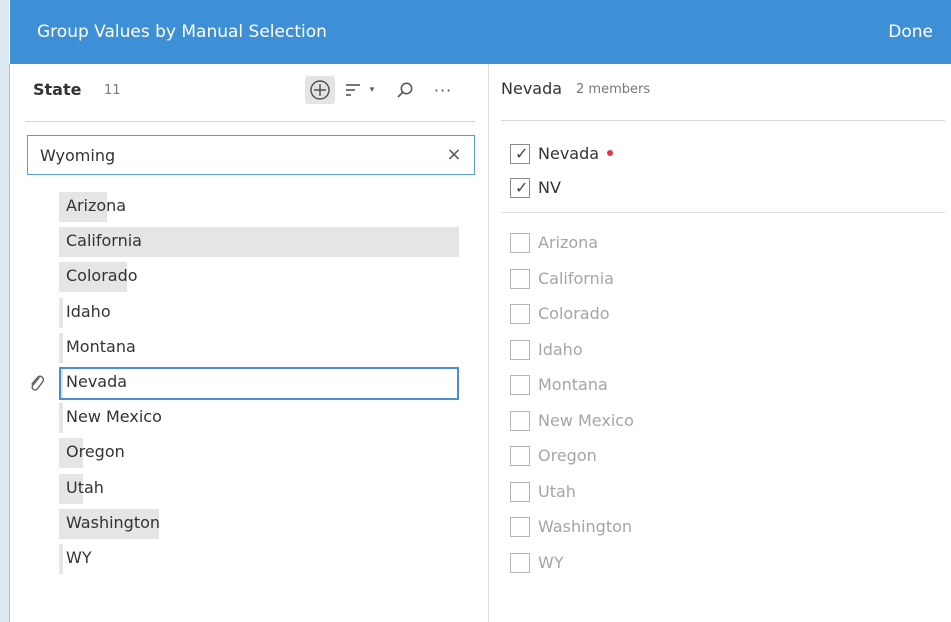  I want to click on clear-search-icon: ×, so click(454, 155).